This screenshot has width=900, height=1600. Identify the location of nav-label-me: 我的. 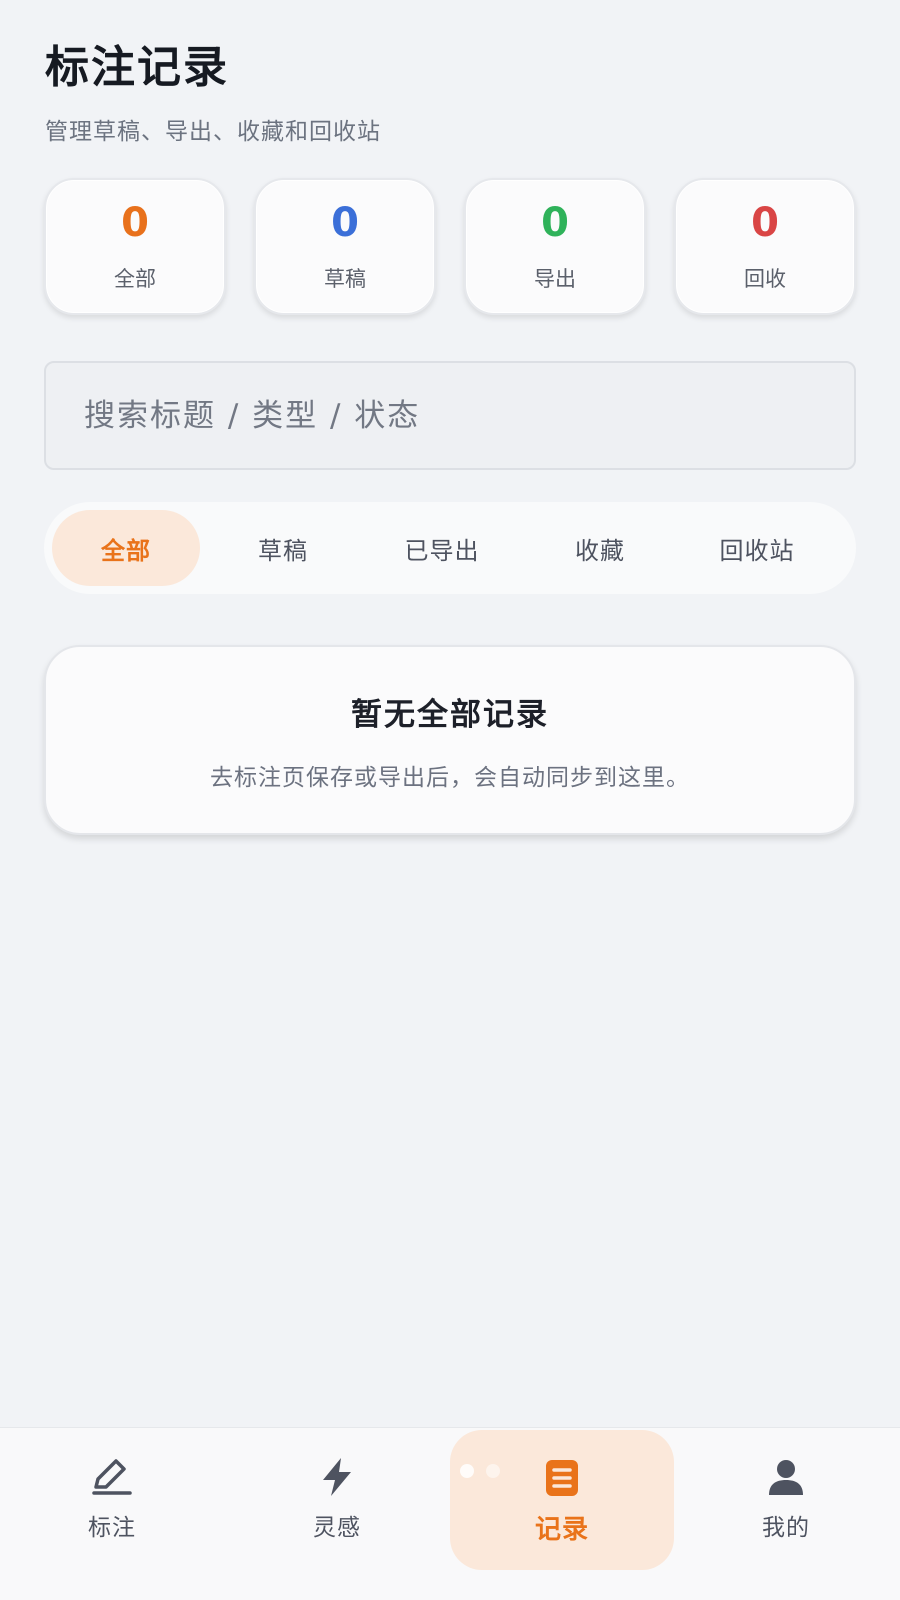
(786, 1528).